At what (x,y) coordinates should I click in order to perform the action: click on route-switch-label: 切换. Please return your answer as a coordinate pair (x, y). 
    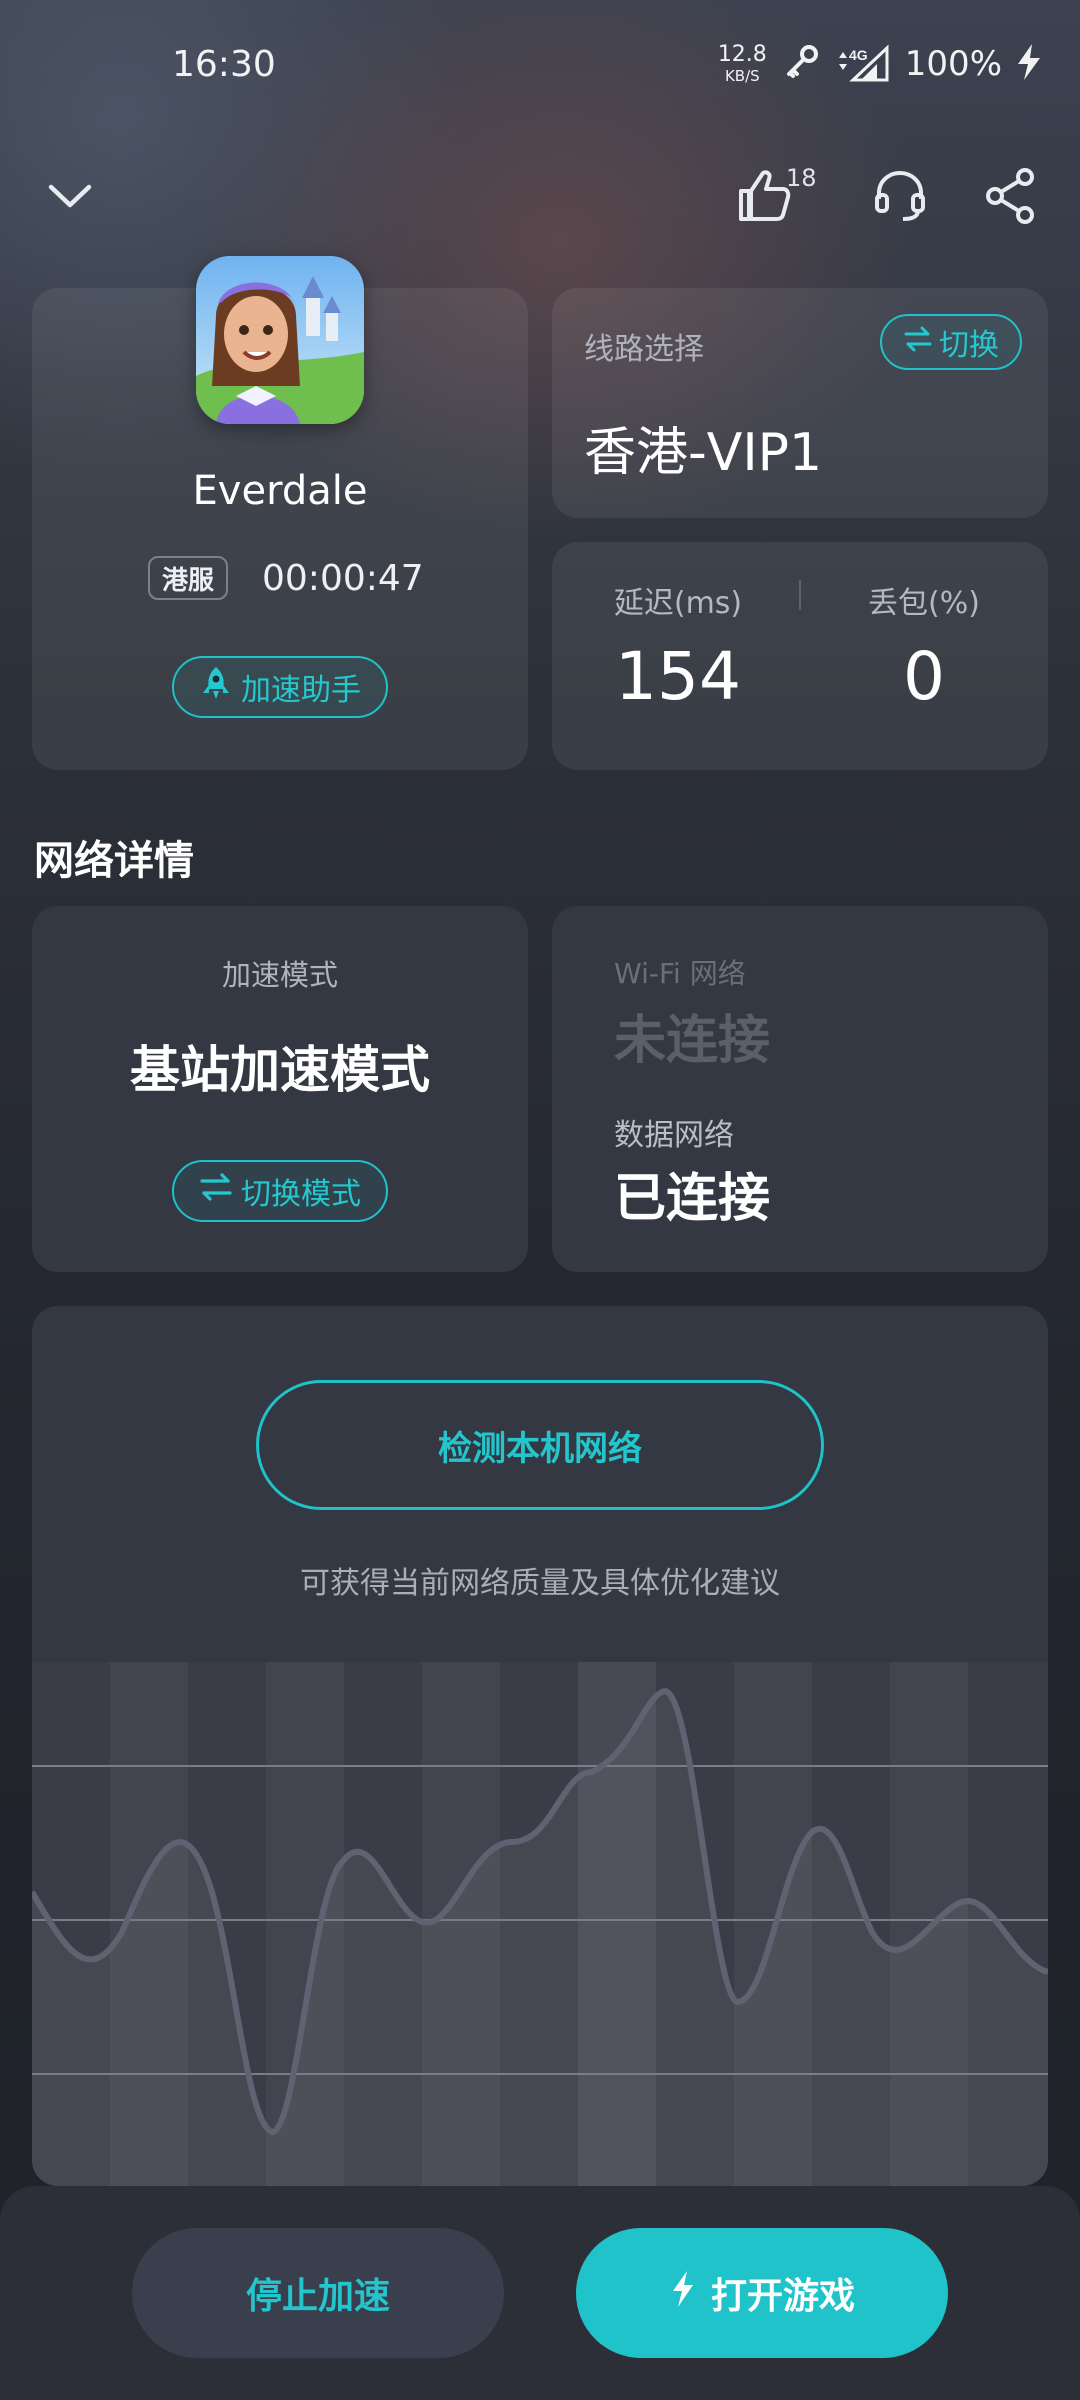
    Looking at the image, I should click on (969, 345).